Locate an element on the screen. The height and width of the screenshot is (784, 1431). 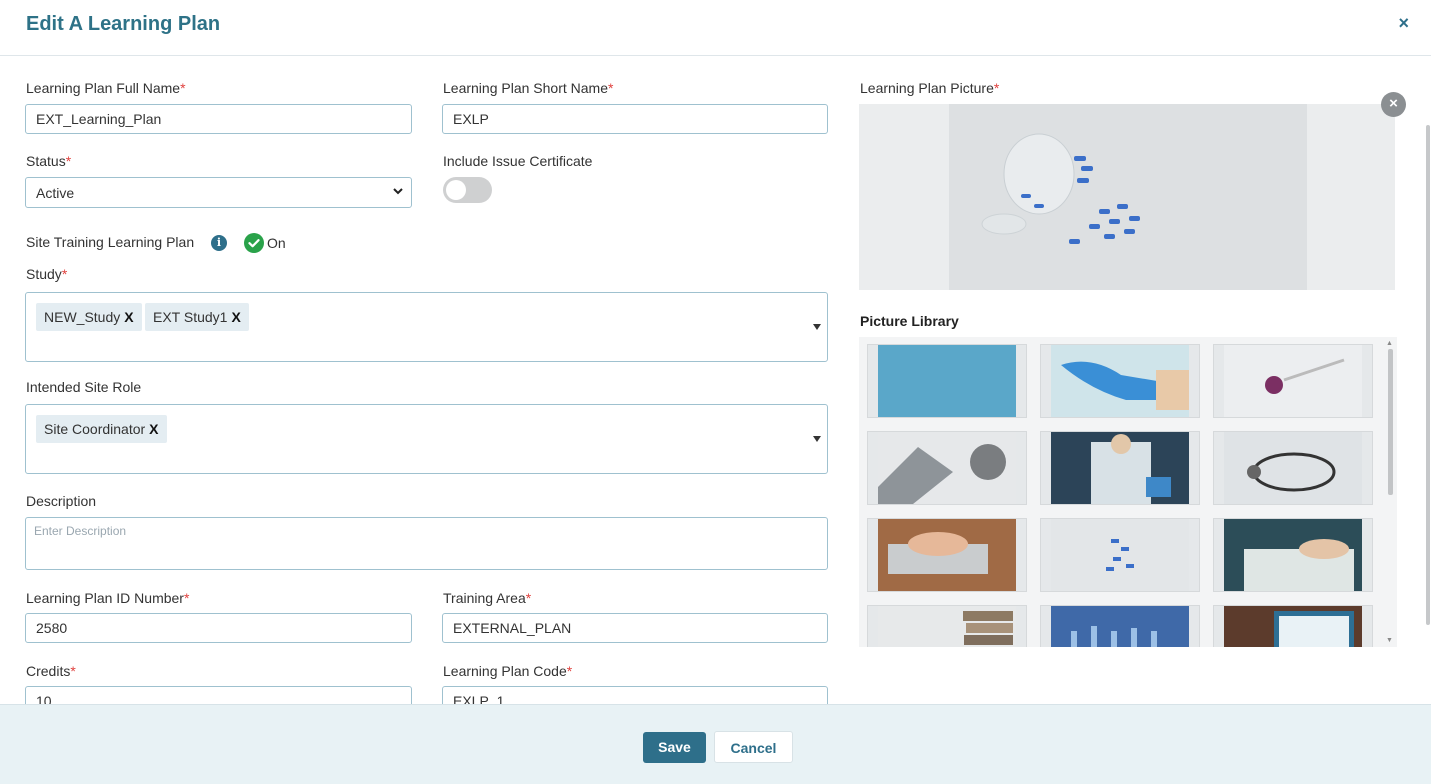
short-name-input: EXLP is located at coordinates (635, 119).